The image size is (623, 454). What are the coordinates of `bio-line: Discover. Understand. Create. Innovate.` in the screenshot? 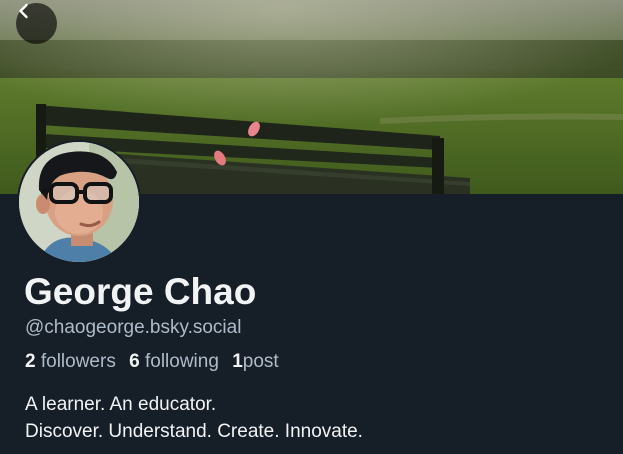 It's located at (194, 431).